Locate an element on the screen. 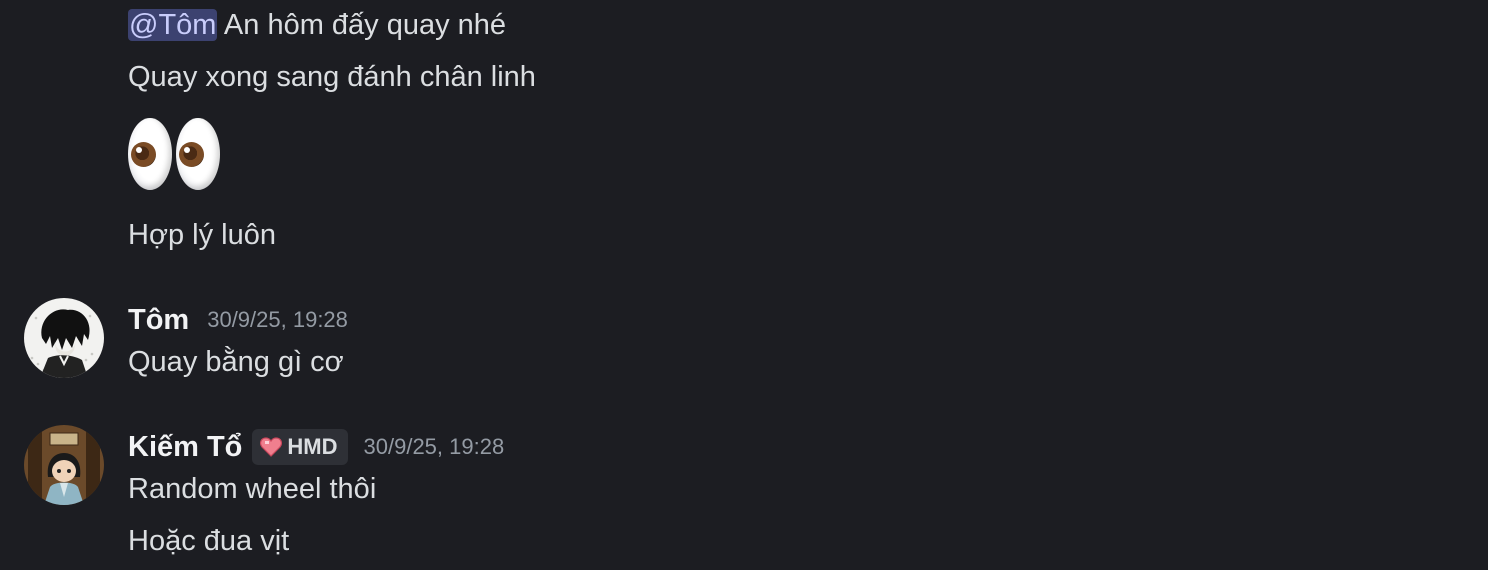 The width and height of the screenshot is (1488, 570). message-header: Kiếm Tổ HMD 30/9/25, 19:28 is located at coordinates (316, 447).